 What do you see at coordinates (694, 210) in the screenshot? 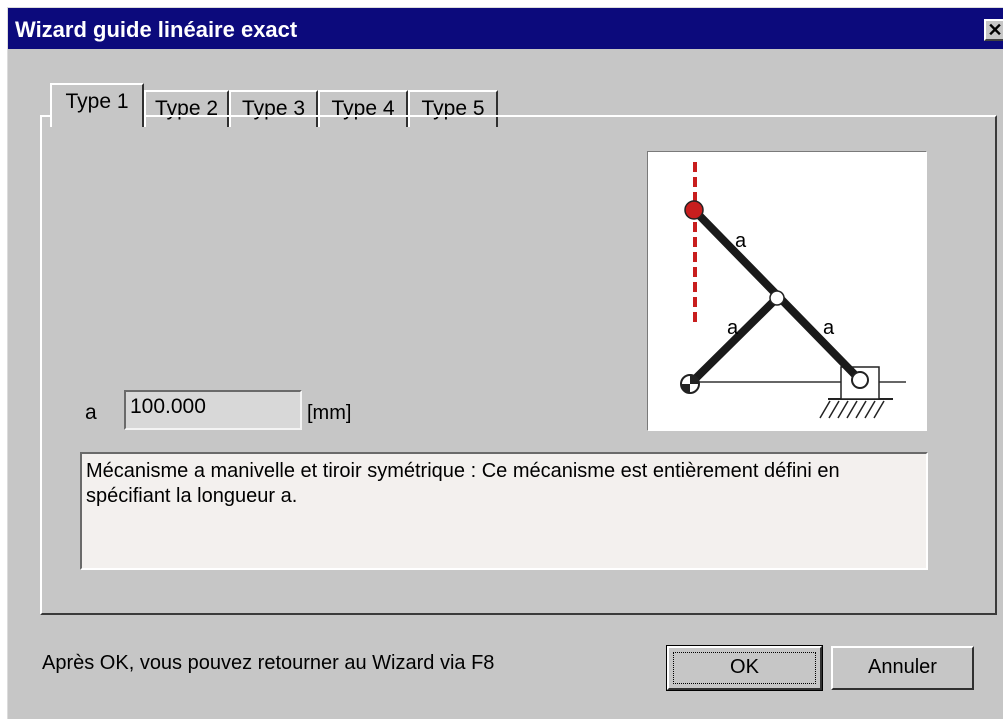
I see `tracer-point` at bounding box center [694, 210].